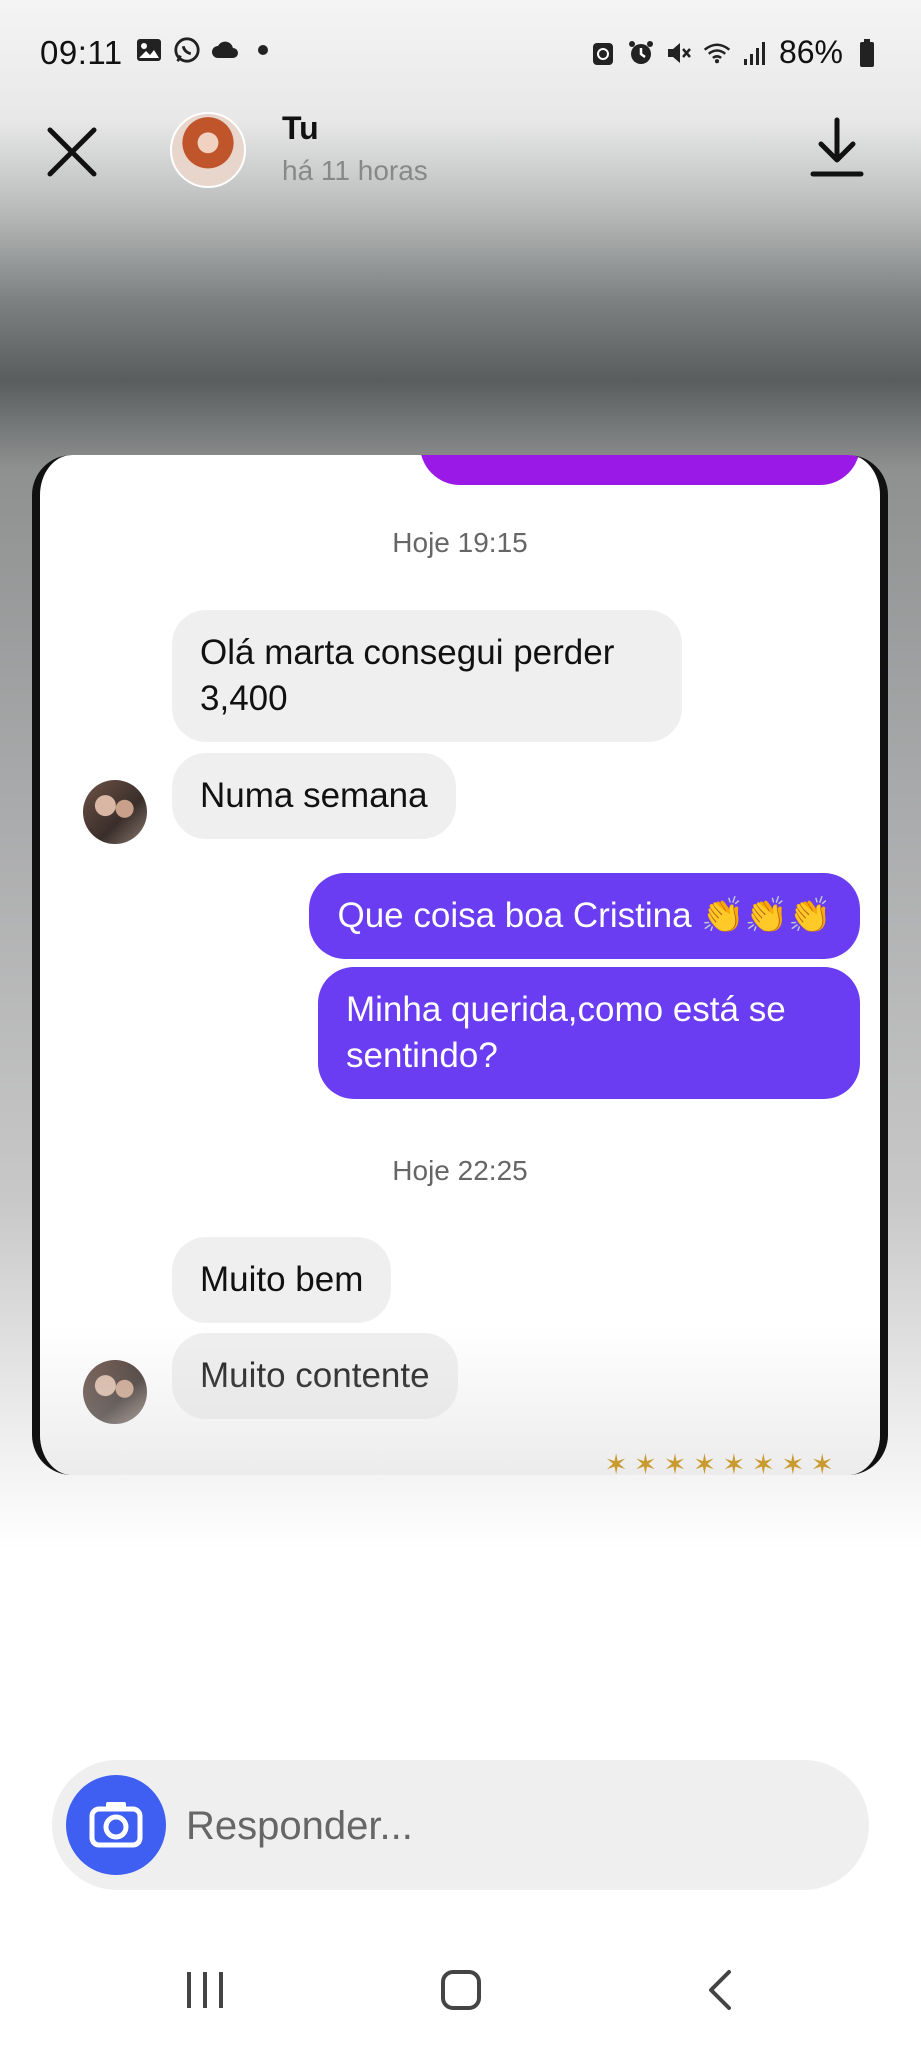 This screenshot has width=921, height=2048. What do you see at coordinates (355, 170) in the screenshot?
I see `story-time-ago: há 11 horas` at bounding box center [355, 170].